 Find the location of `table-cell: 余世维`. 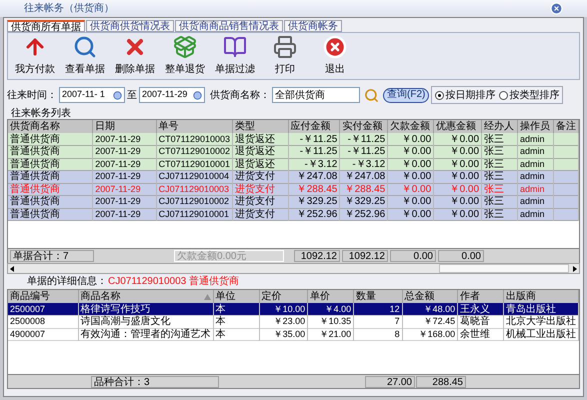

table-cell: 余世维 is located at coordinates (475, 334).